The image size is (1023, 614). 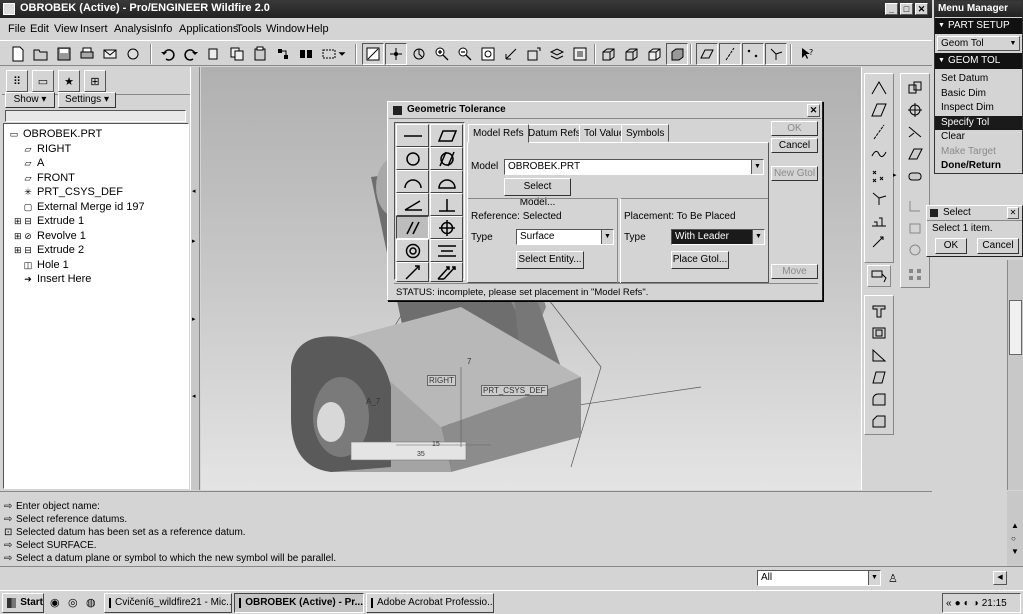 I want to click on paste-icon, so click(x=260, y=54).